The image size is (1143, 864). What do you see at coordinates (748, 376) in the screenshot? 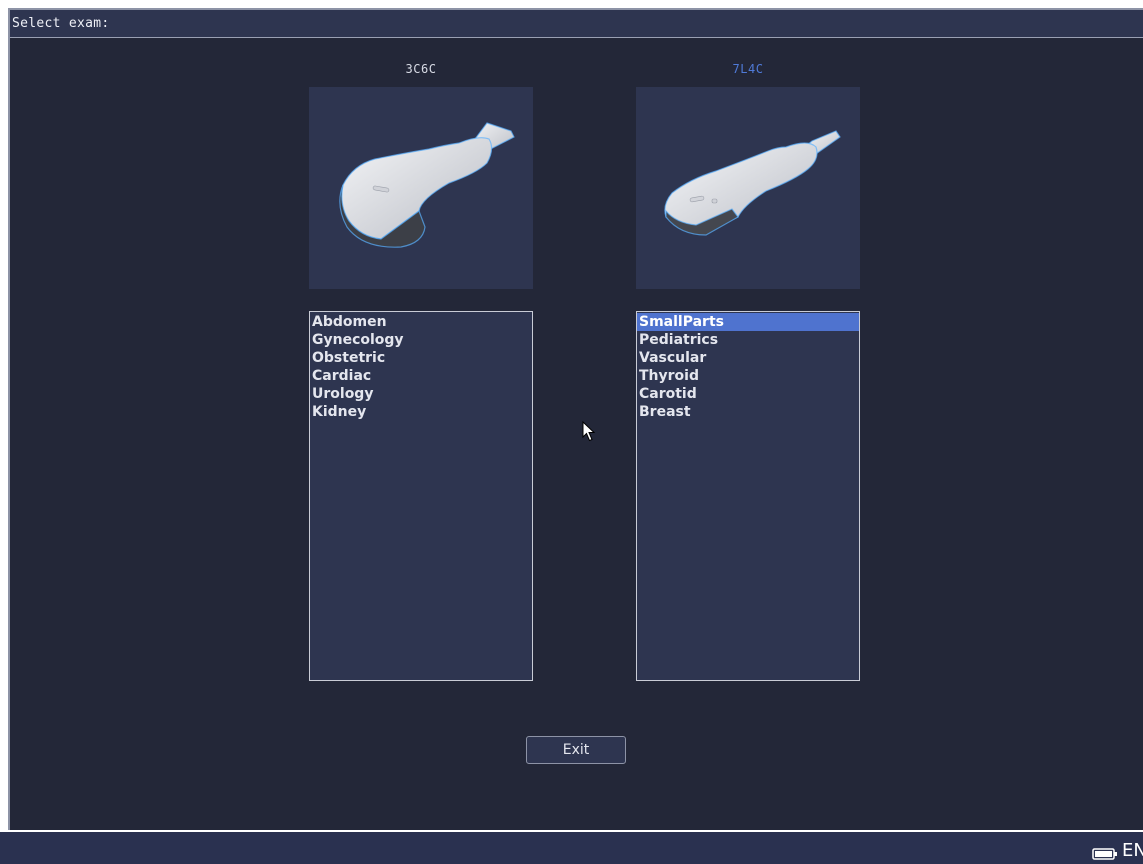
I see `exam-item-thyroid: Thyroid` at bounding box center [748, 376].